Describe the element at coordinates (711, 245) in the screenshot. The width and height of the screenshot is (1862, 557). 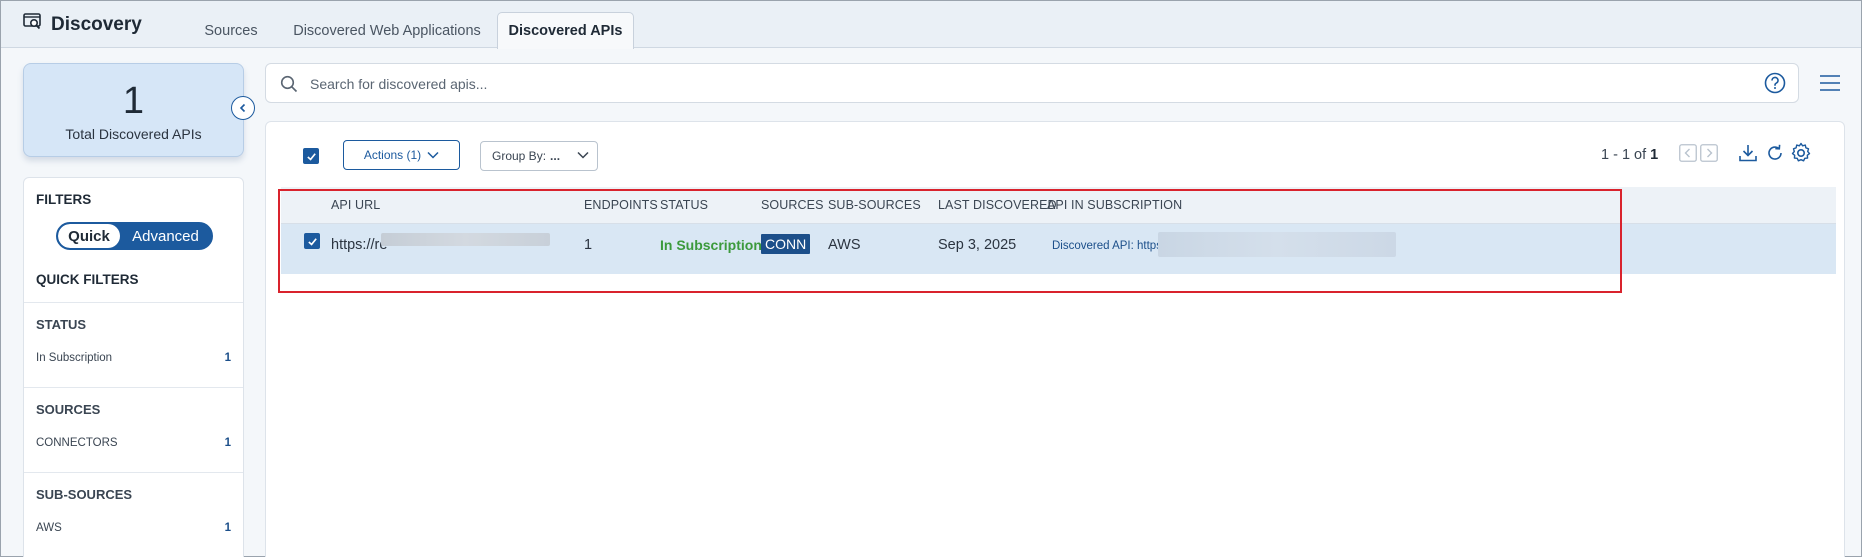
I see `status-cell: In Subscription` at that location.